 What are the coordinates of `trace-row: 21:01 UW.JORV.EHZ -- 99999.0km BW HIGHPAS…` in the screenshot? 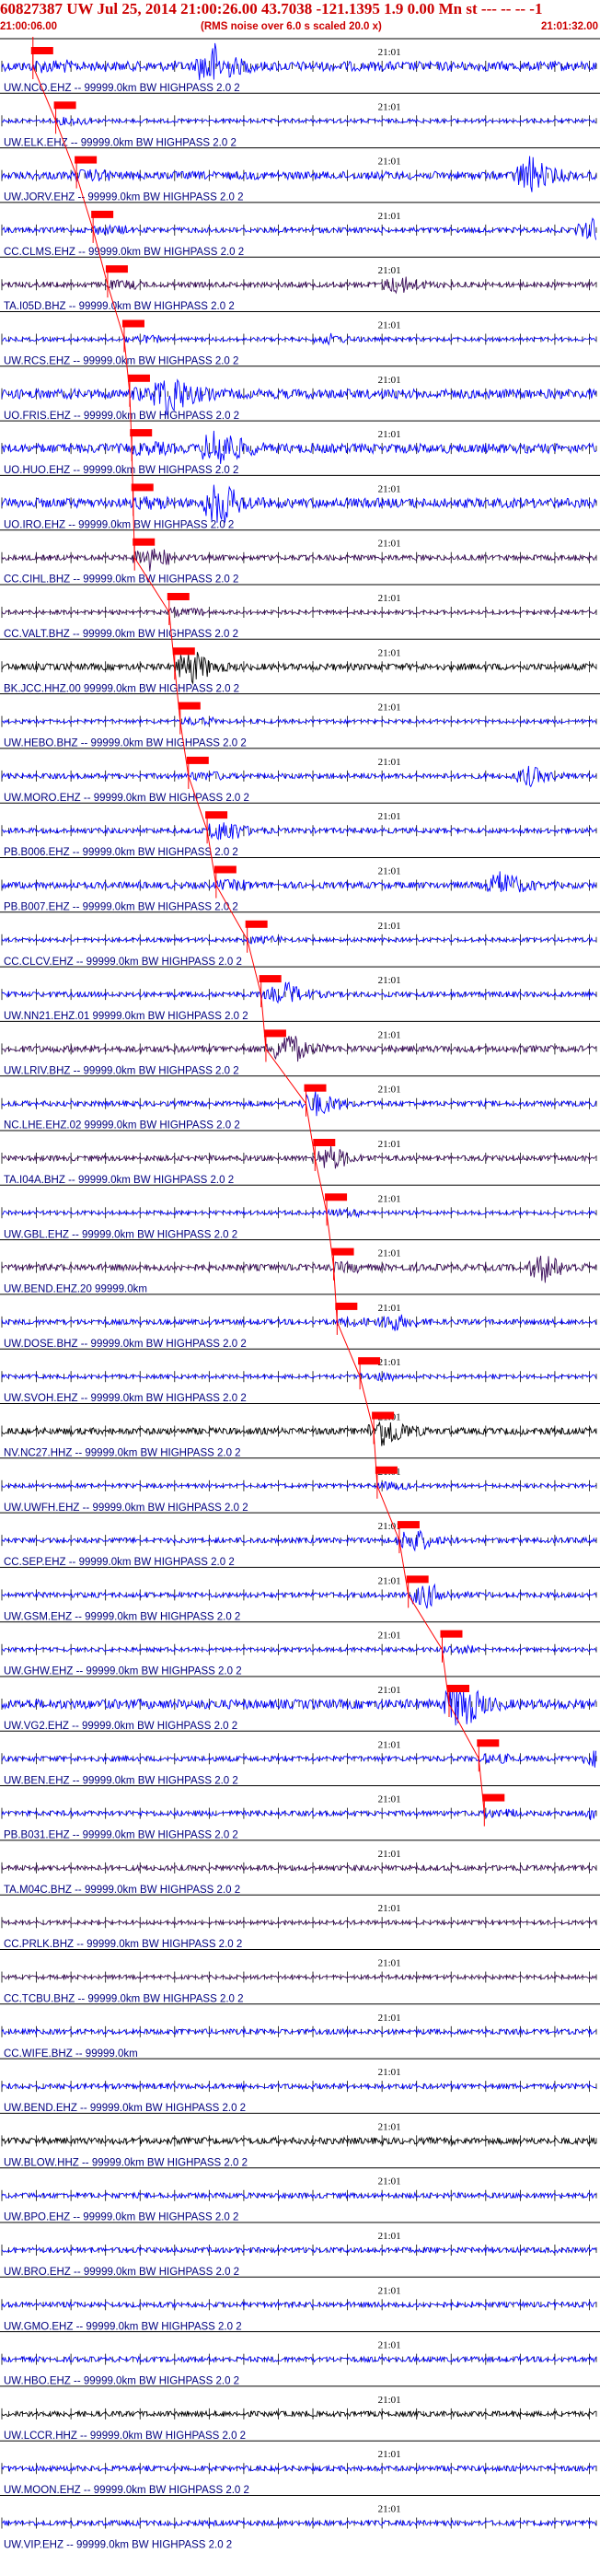 It's located at (300, 175).